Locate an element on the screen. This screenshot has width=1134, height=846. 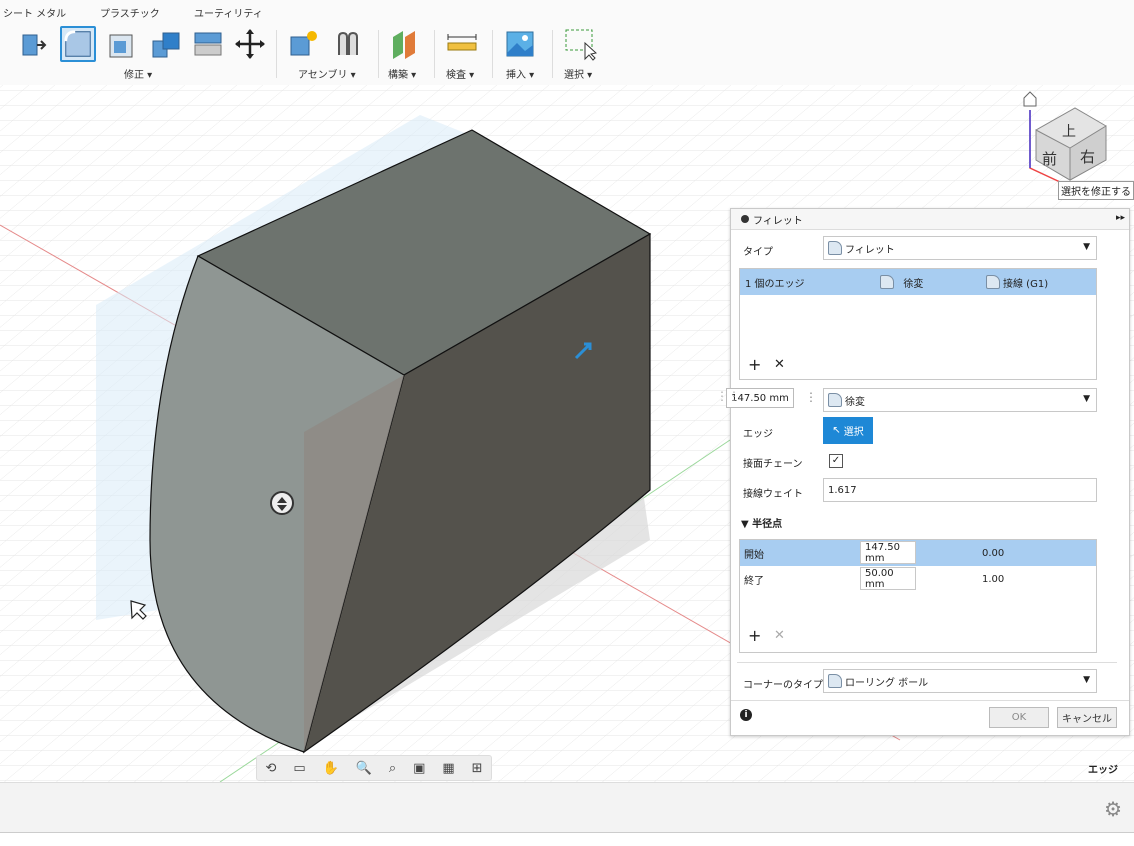
shell-icon is located at coordinates (122, 44).